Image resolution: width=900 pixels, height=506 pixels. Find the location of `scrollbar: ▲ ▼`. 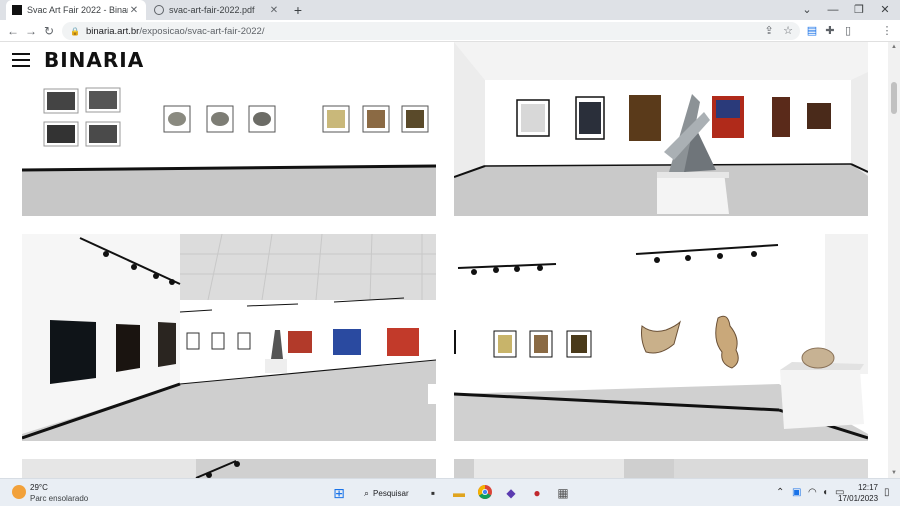

scrollbar: ▲ ▼ is located at coordinates (894, 260).